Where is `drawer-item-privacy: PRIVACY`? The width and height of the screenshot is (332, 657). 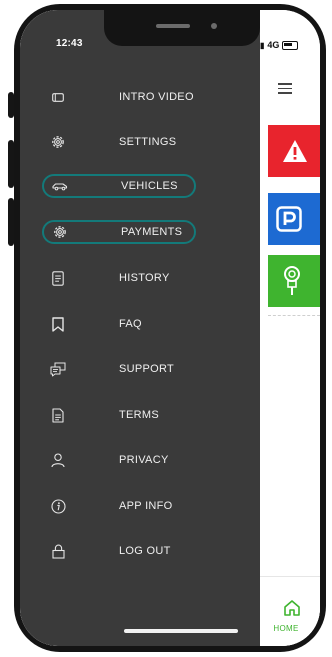
drawer-item-privacy: PRIVACY is located at coordinates (119, 460).